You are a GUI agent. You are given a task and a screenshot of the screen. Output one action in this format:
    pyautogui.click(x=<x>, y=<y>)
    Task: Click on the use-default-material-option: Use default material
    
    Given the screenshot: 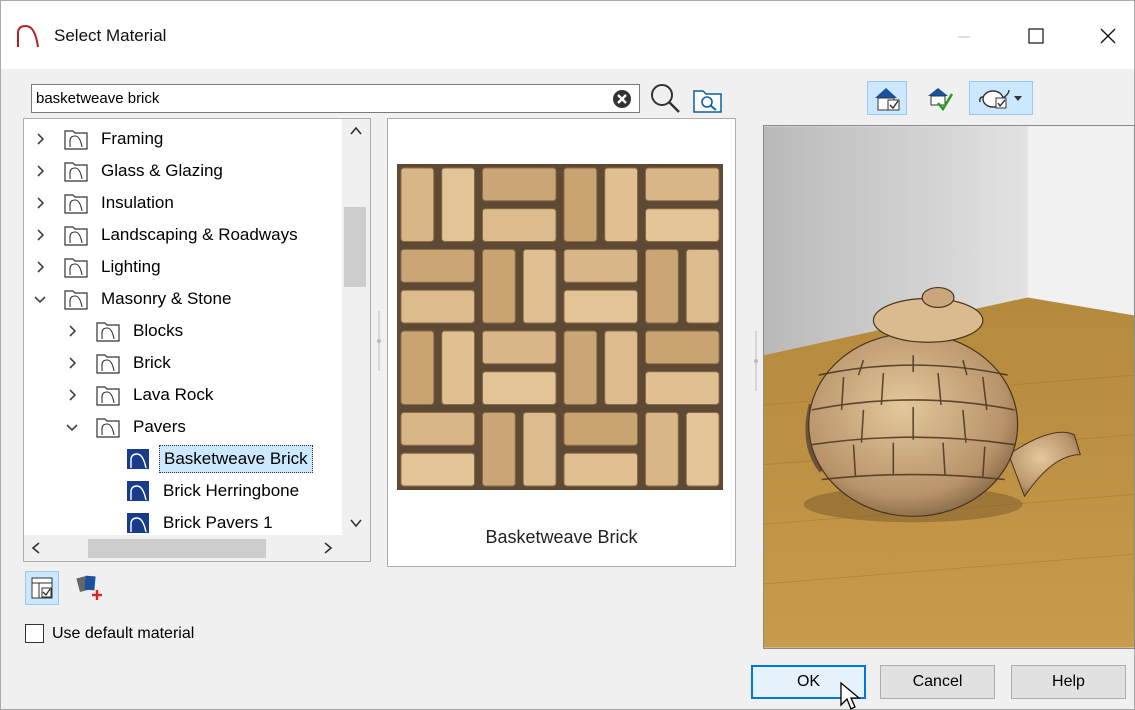 What is the action you would take?
    pyautogui.click(x=109, y=633)
    